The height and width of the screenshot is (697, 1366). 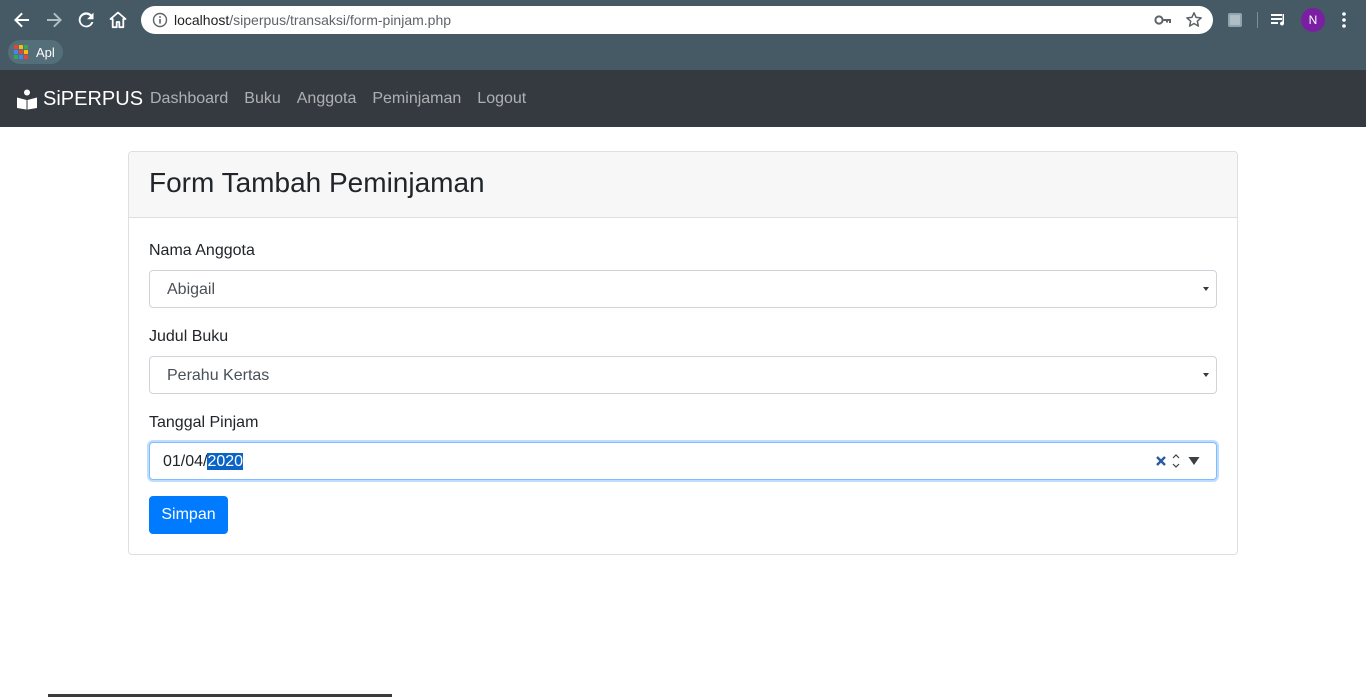 I want to click on brand-text: SiPERPUS, so click(x=93, y=99).